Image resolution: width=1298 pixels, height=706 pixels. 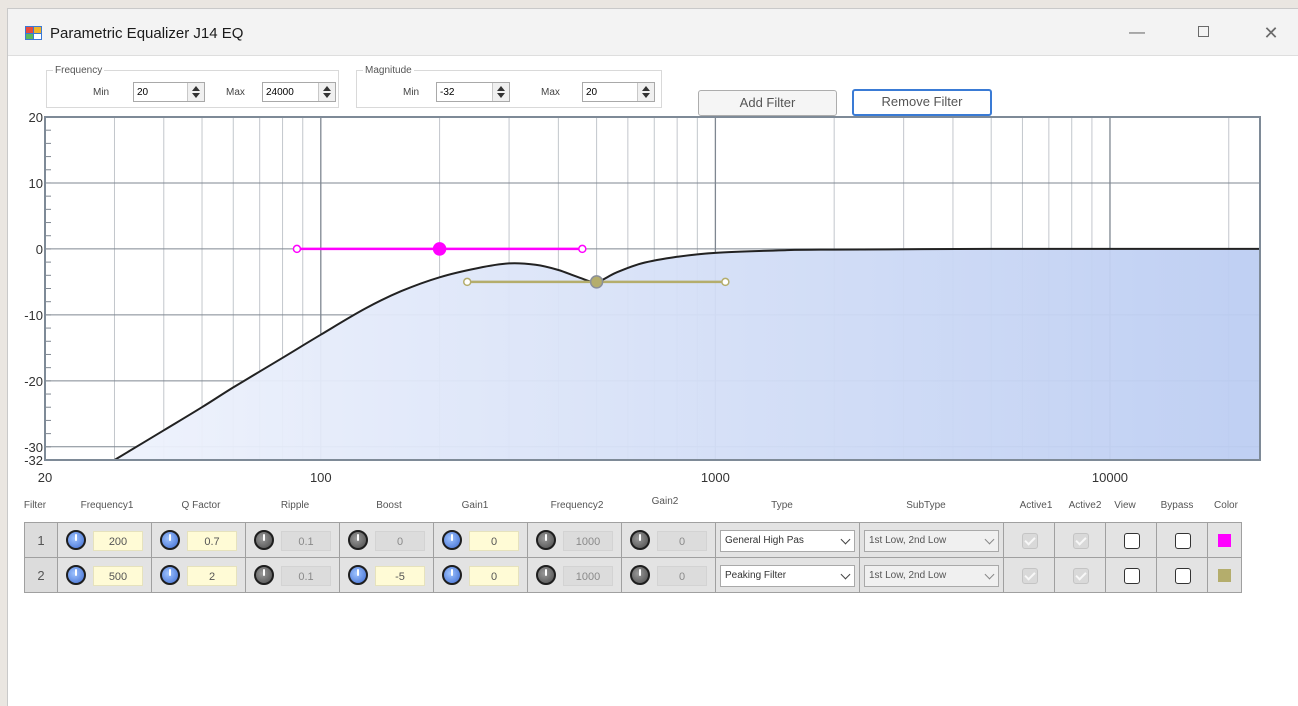 What do you see at coordinates (475, 505) in the screenshot?
I see `col-header-gain1: Gain1` at bounding box center [475, 505].